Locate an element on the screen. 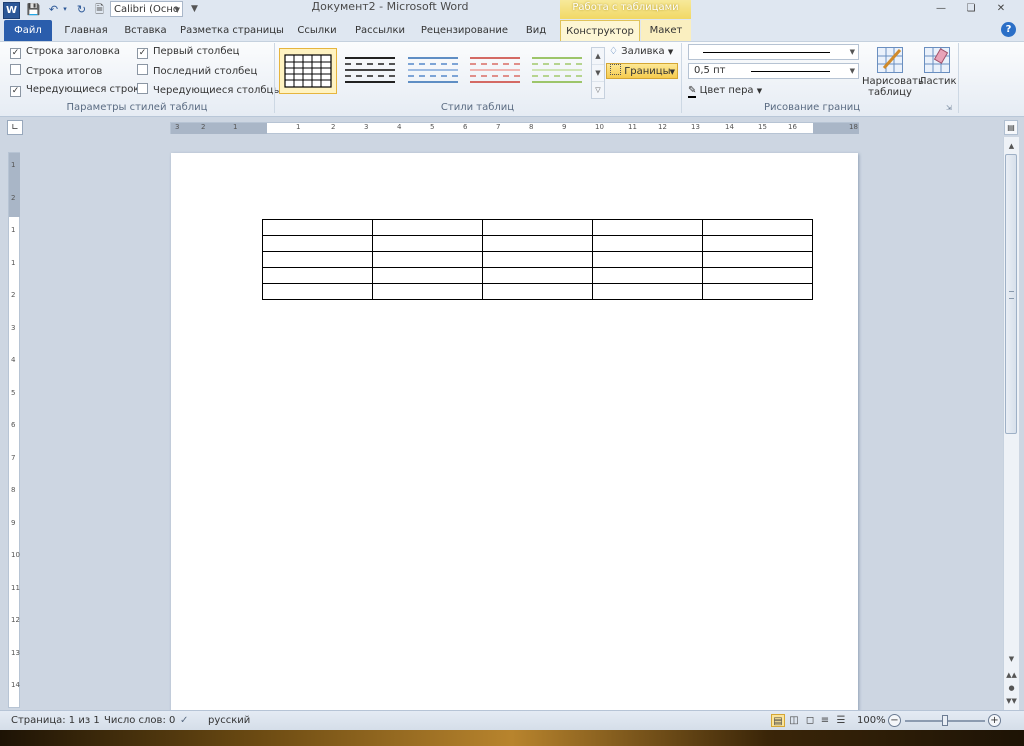 The width and height of the screenshot is (1024, 746). tab-mailings: Рассылки is located at coordinates (380, 30).